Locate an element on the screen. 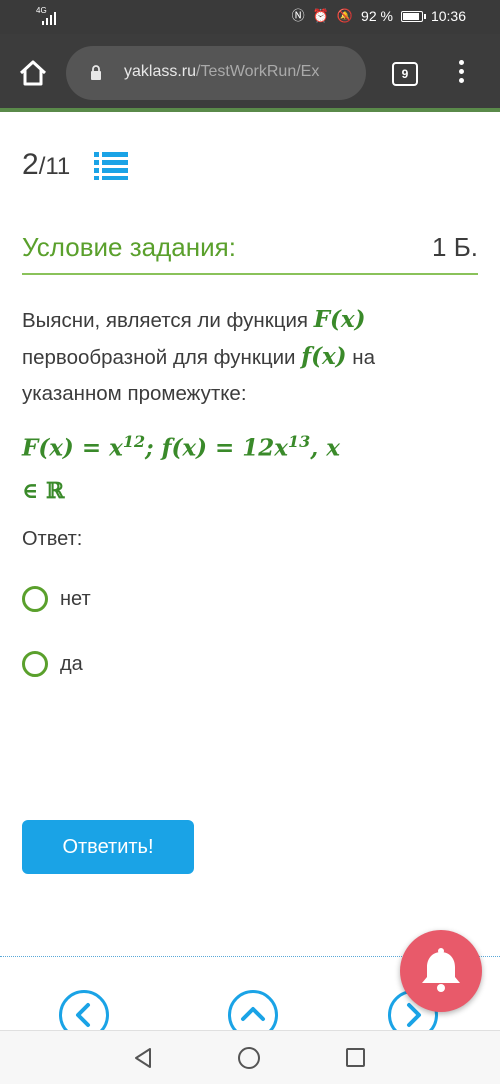  back-icon is located at coordinates (143, 1058).